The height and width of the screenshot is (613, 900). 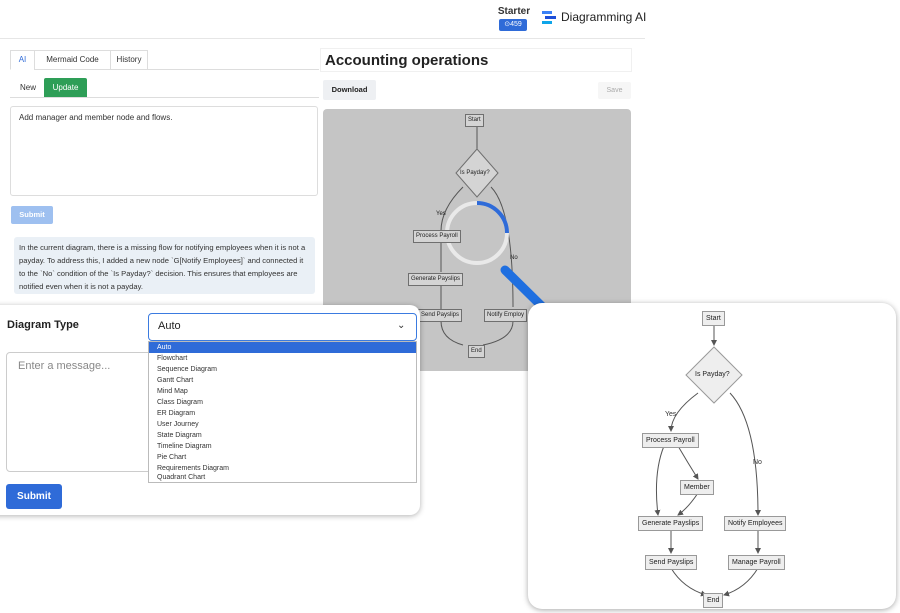 I want to click on chevron-down-icon: ⌄, so click(x=401, y=325).